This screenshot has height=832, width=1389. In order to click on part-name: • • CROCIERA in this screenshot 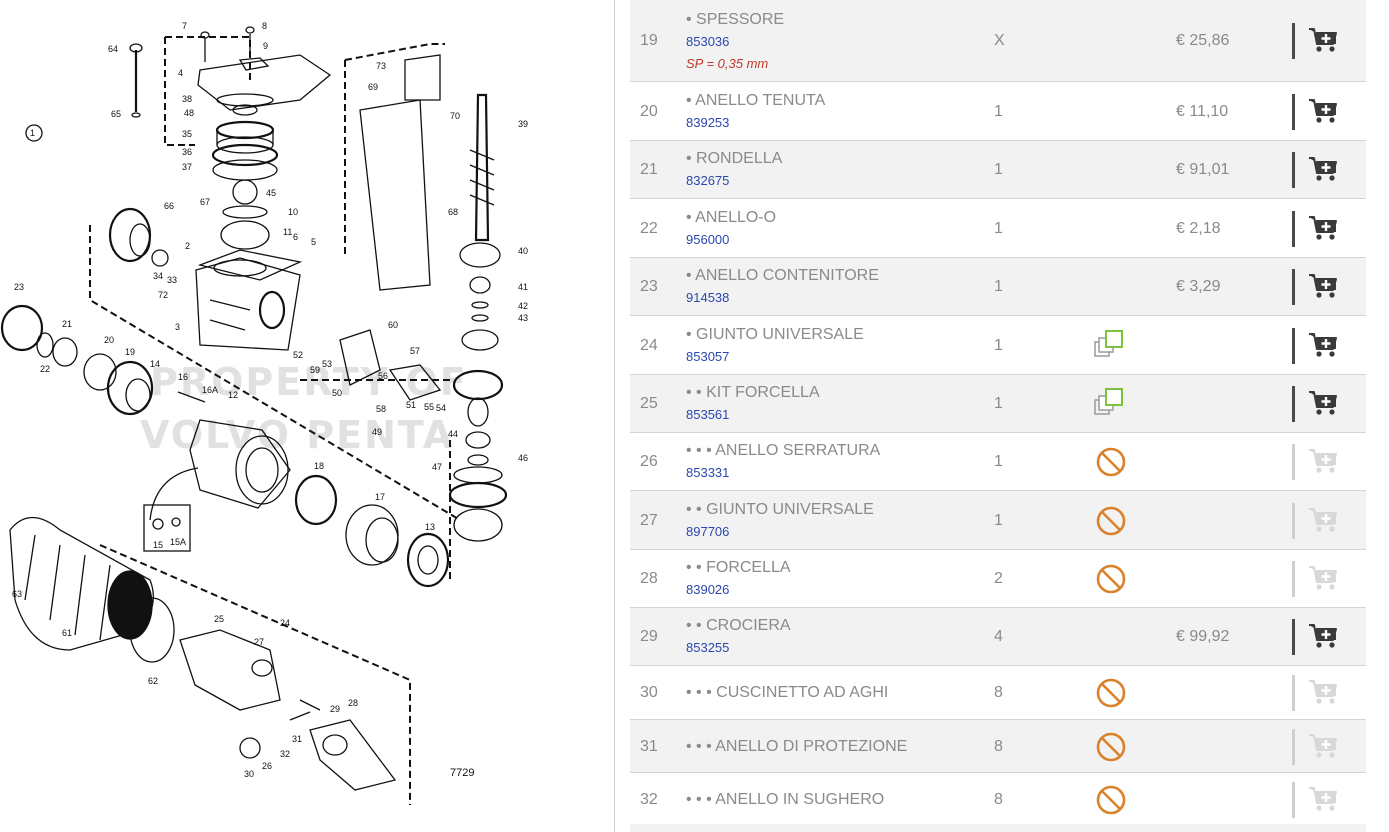, I will do `click(738, 625)`.